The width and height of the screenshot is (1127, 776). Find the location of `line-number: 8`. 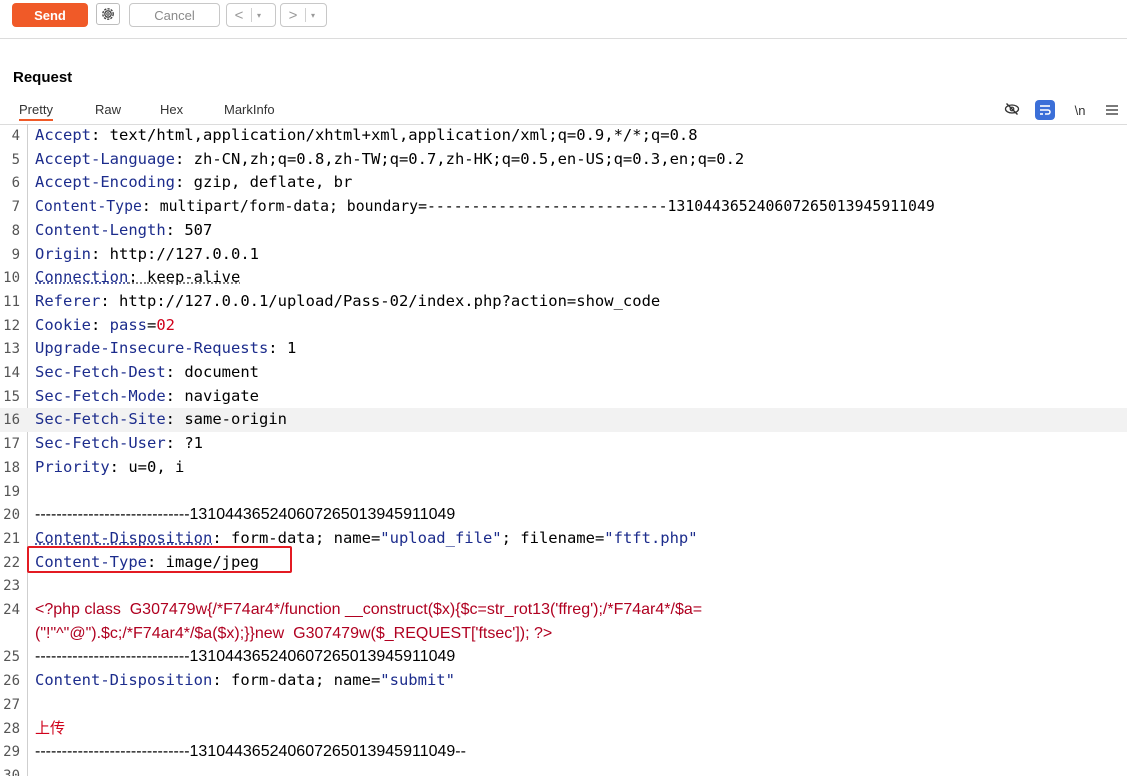

line-number: 8 is located at coordinates (15, 230).